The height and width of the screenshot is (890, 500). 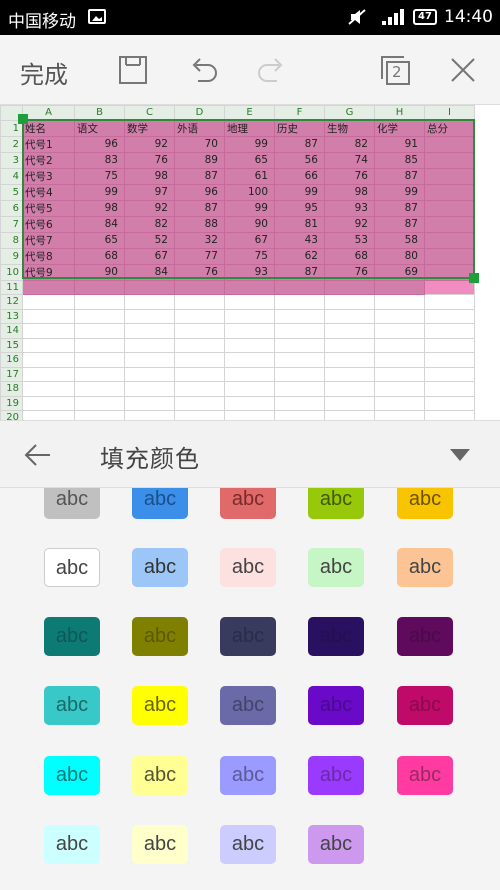 I want to click on cell: 77, so click(x=199, y=256).